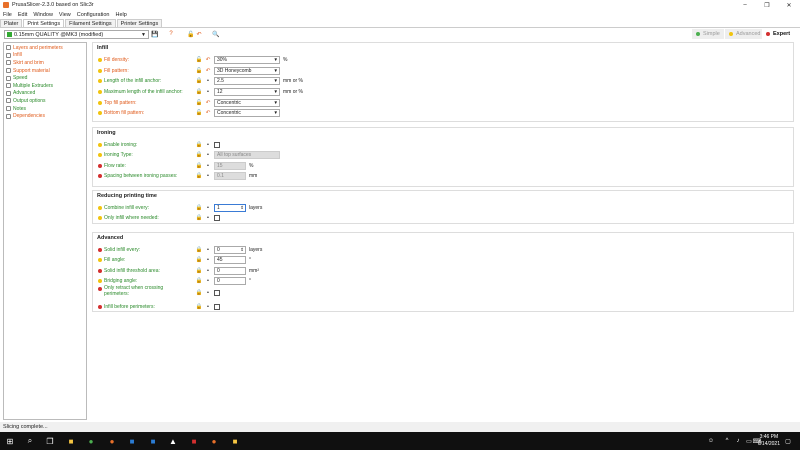 This screenshot has height=450, width=800. Describe the element at coordinates (155, 34) in the screenshot. I see `save-preset-icon: 💾` at that location.